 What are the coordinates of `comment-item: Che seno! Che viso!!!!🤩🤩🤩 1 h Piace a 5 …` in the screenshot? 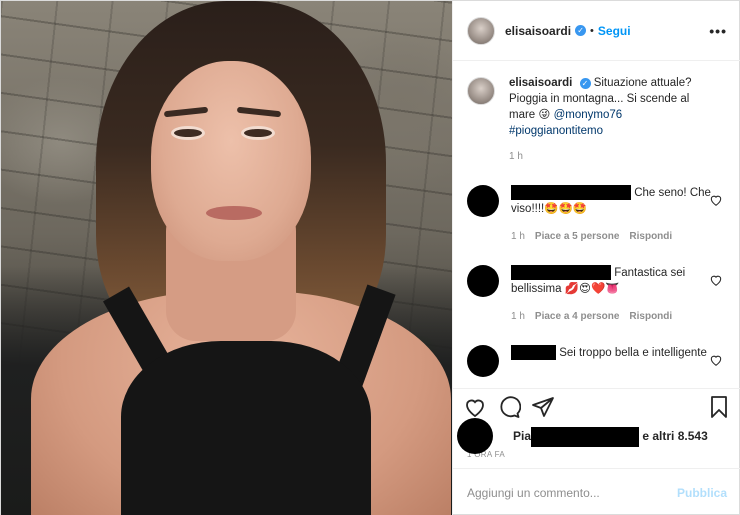 It's located at (597, 215).